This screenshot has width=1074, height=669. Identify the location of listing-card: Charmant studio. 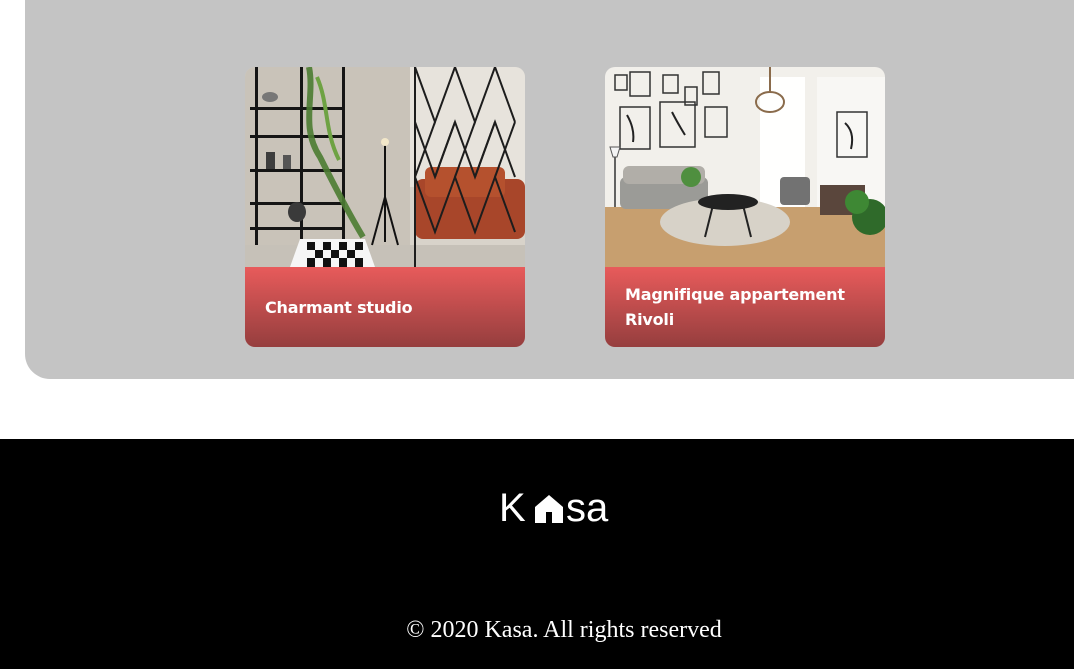
(385, 207).